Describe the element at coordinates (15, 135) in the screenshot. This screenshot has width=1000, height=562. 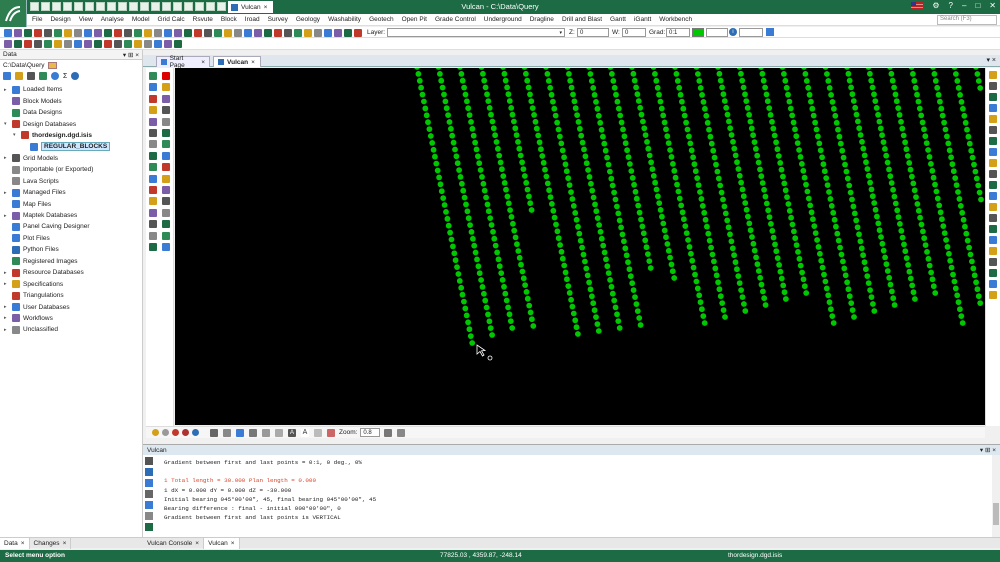
I see `expander-icon: ▾` at that location.